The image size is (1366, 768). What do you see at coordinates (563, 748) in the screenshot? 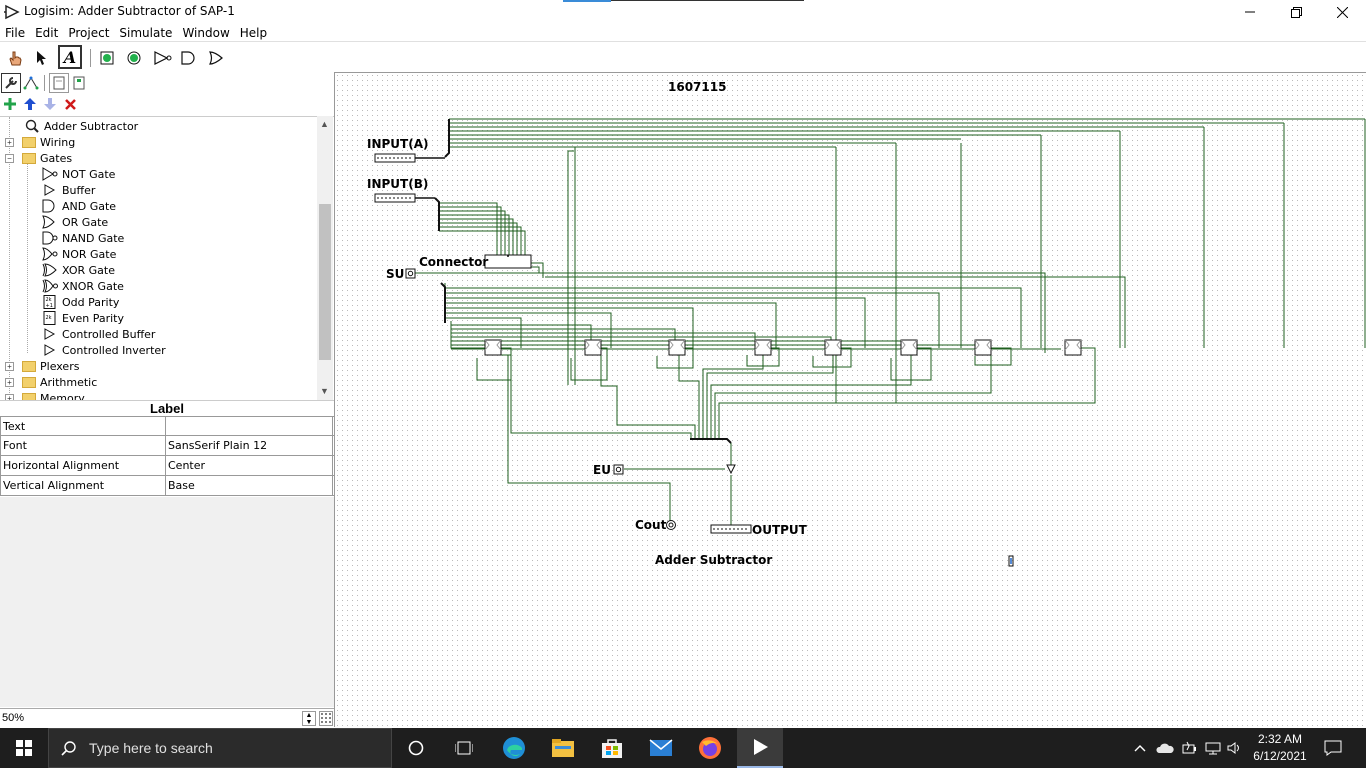
I see `file-explorer-app` at bounding box center [563, 748].